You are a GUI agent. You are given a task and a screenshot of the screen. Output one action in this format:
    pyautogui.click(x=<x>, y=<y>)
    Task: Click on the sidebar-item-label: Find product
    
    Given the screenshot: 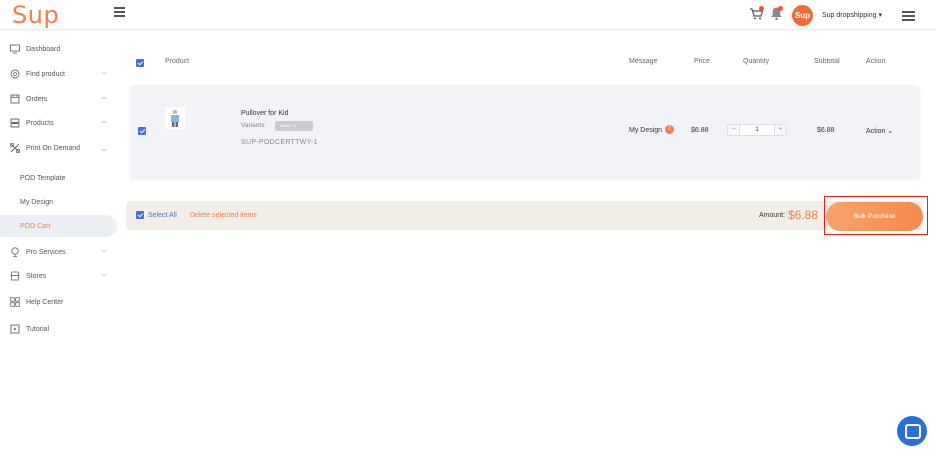 What is the action you would take?
    pyautogui.click(x=45, y=74)
    